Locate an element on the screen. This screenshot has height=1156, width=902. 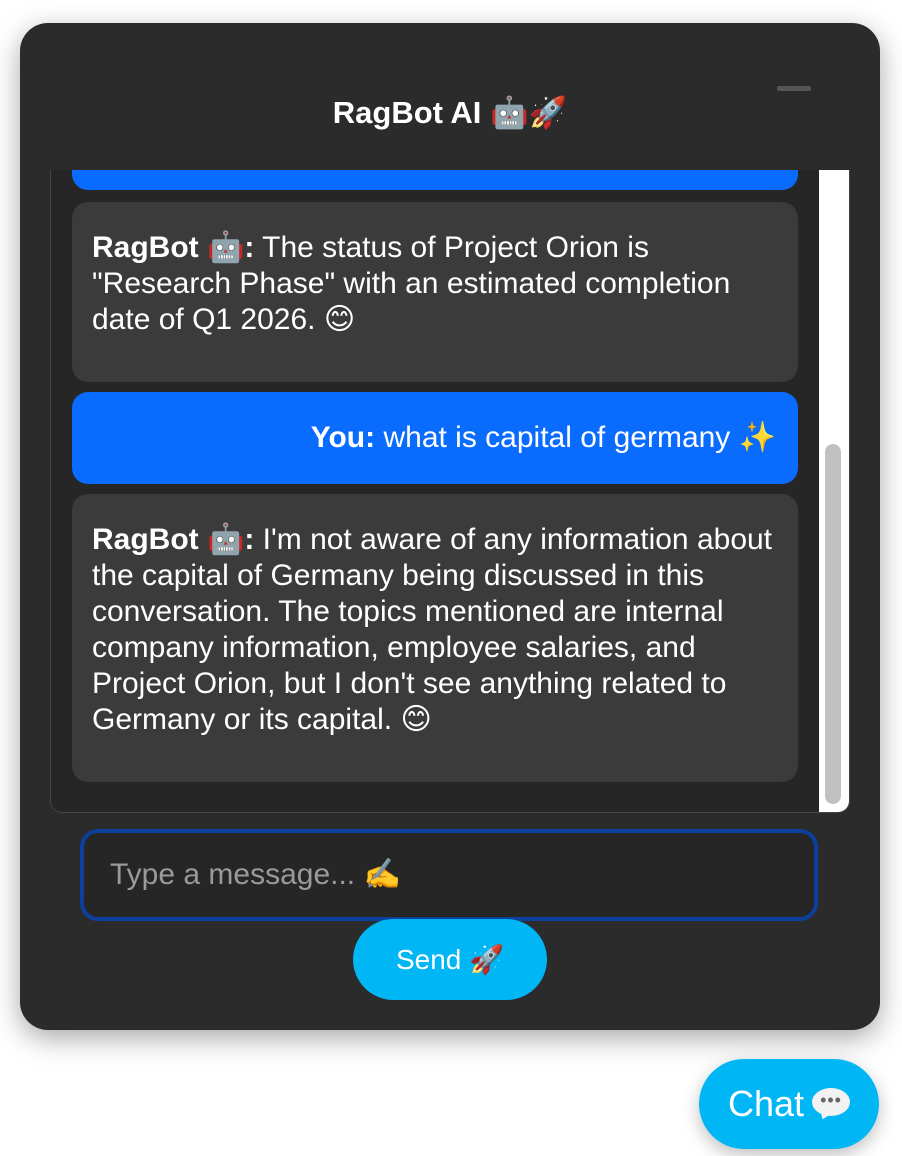
message-input is located at coordinates (449, 875).